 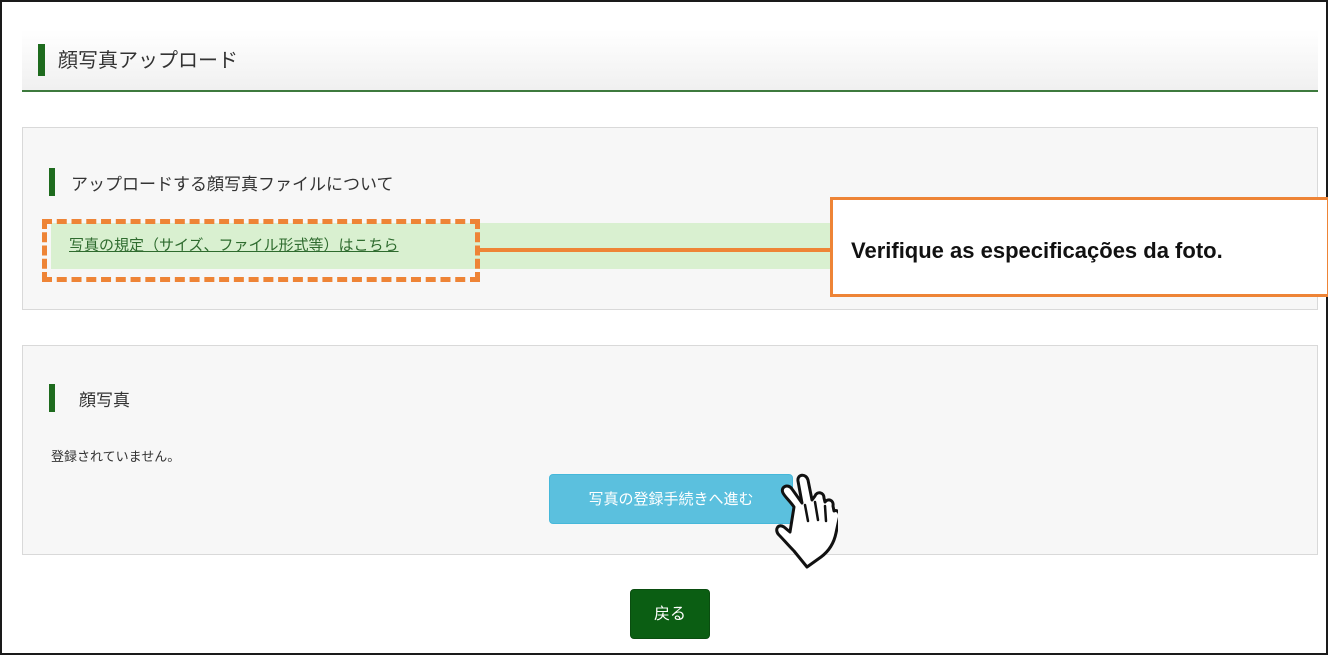 What do you see at coordinates (656, 250) in the screenshot?
I see `annotation-connector-line` at bounding box center [656, 250].